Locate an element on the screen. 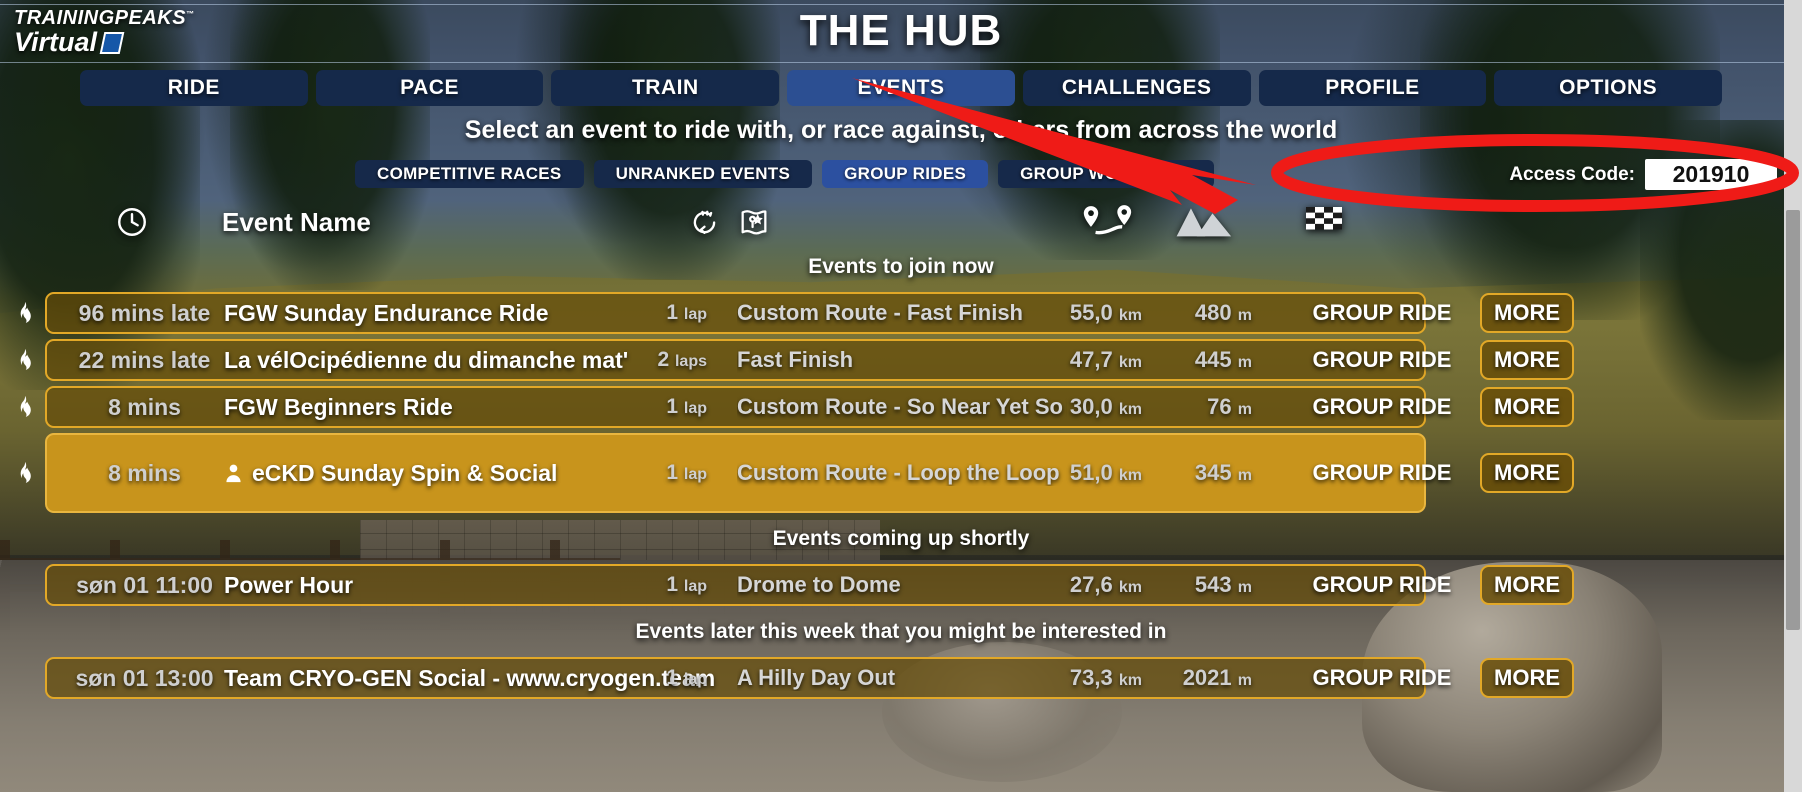  event-elevation-value: 480 is located at coordinates (1213, 312).